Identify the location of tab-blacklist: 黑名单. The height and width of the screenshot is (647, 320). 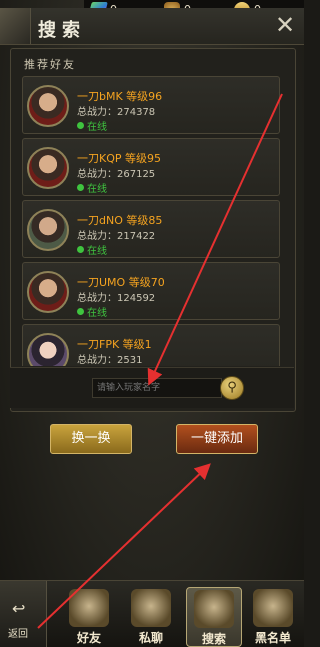
(273, 616).